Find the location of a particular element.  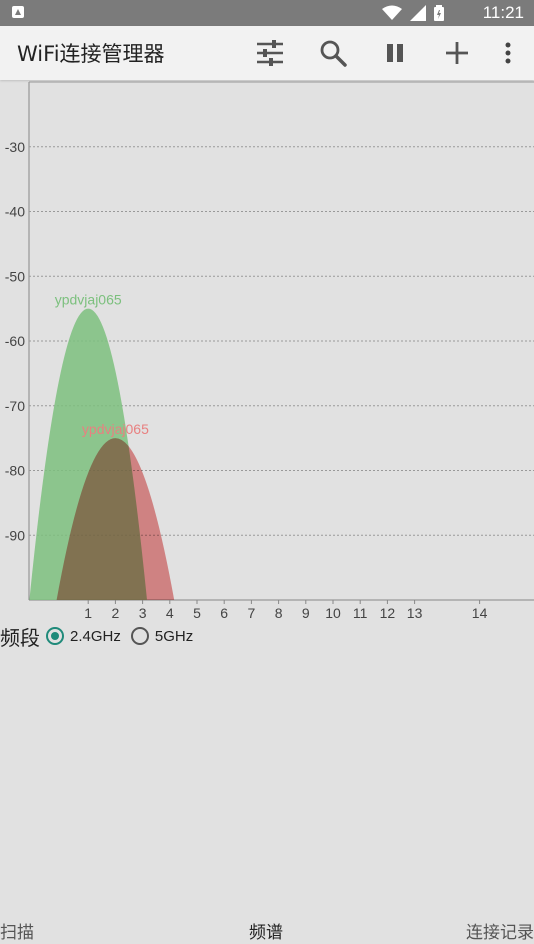

x-tick-label: 10 is located at coordinates (333, 612).